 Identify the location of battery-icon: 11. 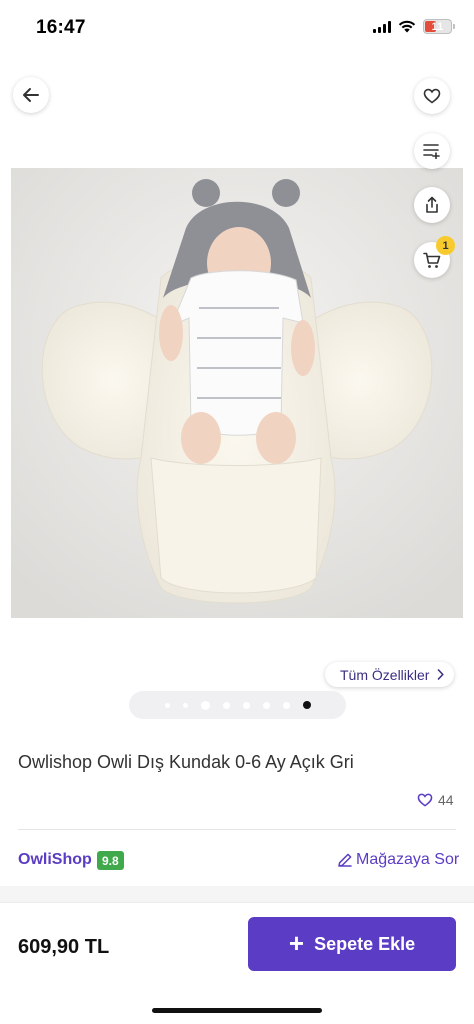
(439, 26).